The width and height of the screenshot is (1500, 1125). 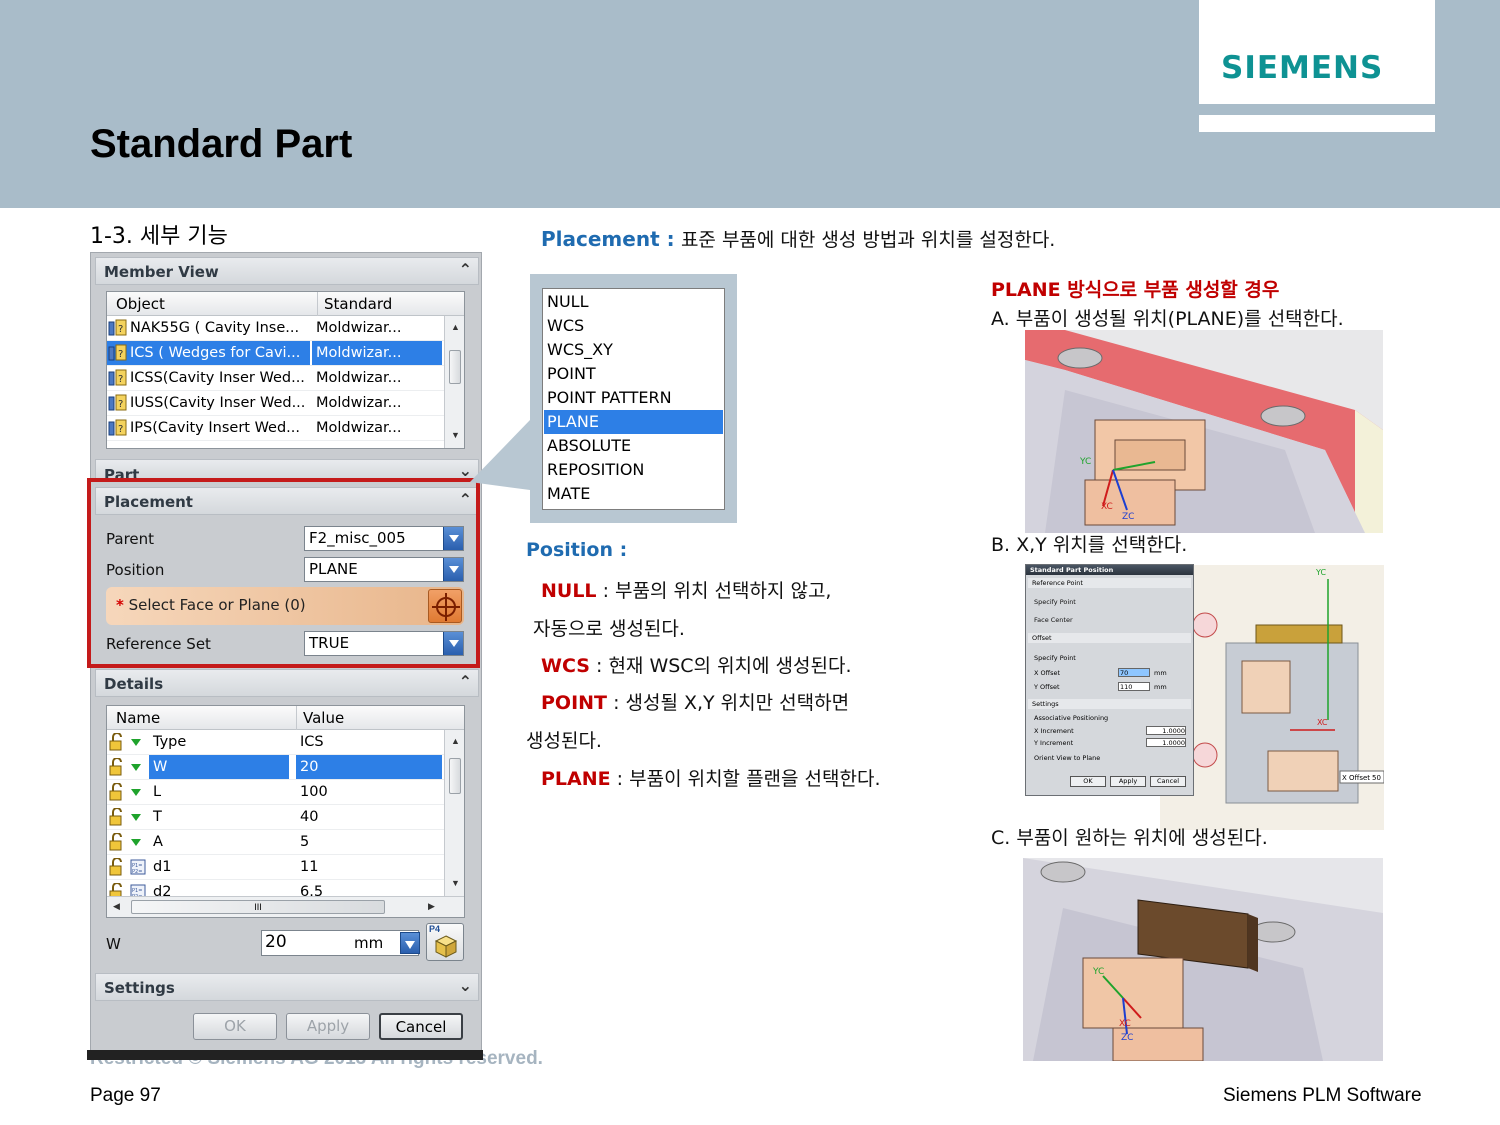 What do you see at coordinates (633, 446) in the screenshot?
I see `position-option: ABSOLUTE` at bounding box center [633, 446].